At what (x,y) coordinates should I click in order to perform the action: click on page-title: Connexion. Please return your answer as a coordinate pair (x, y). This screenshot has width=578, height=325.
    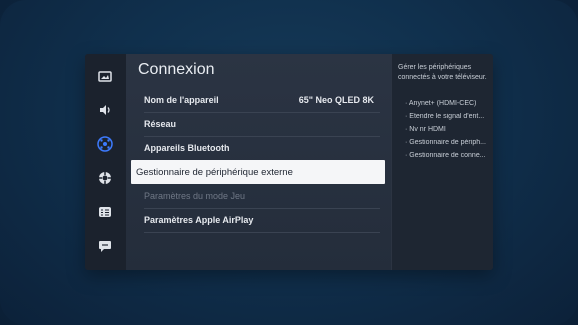
    Looking at the image, I should click on (176, 69).